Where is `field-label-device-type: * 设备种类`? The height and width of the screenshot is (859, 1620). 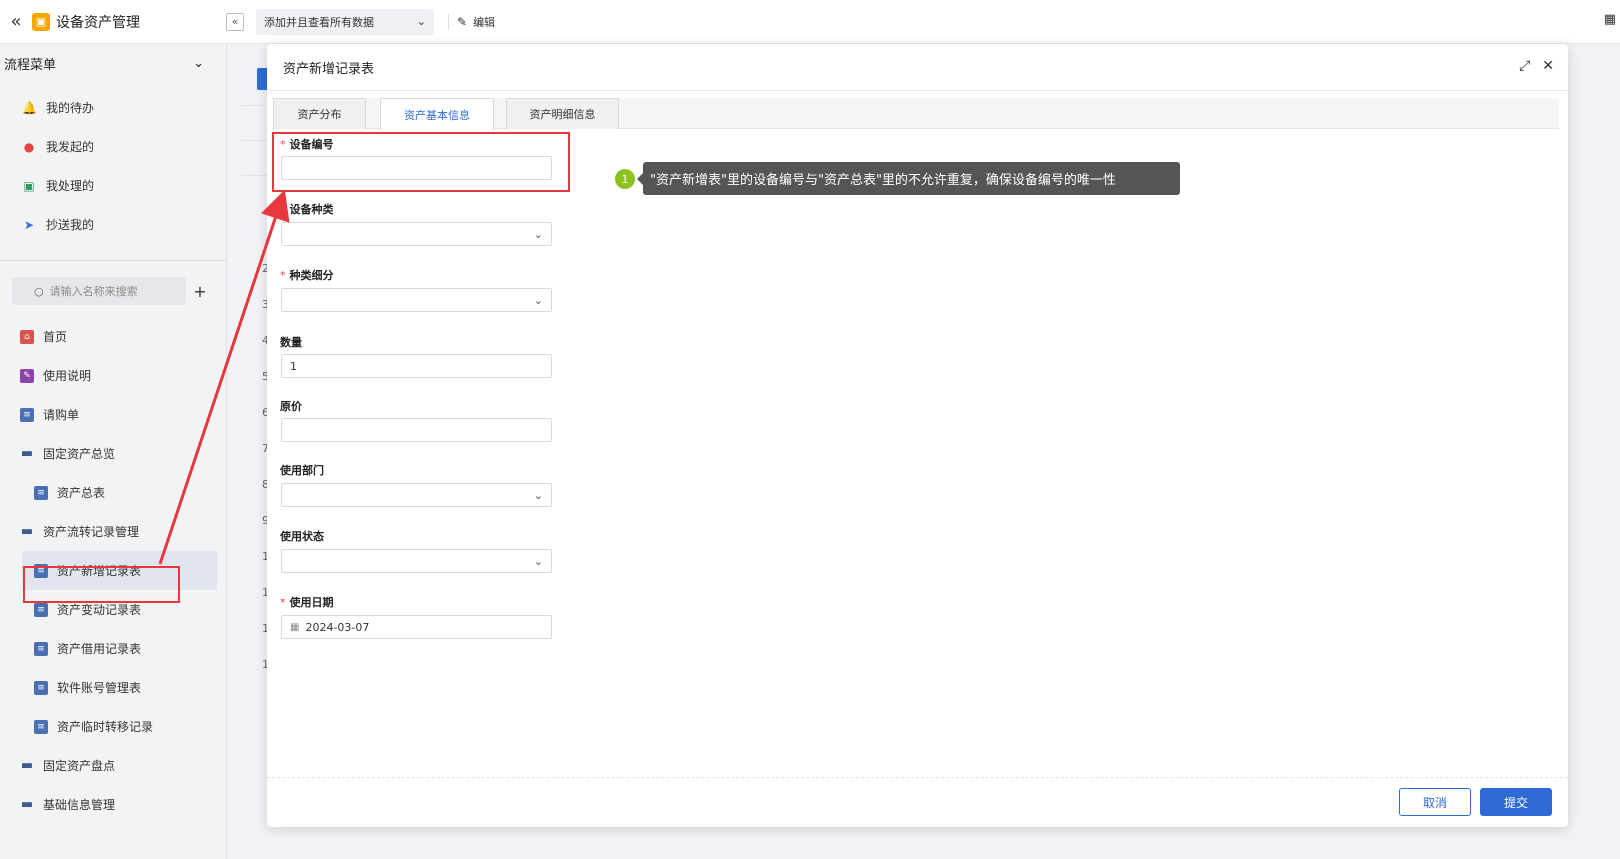
field-label-device-type: * 设备种类 is located at coordinates (307, 209).